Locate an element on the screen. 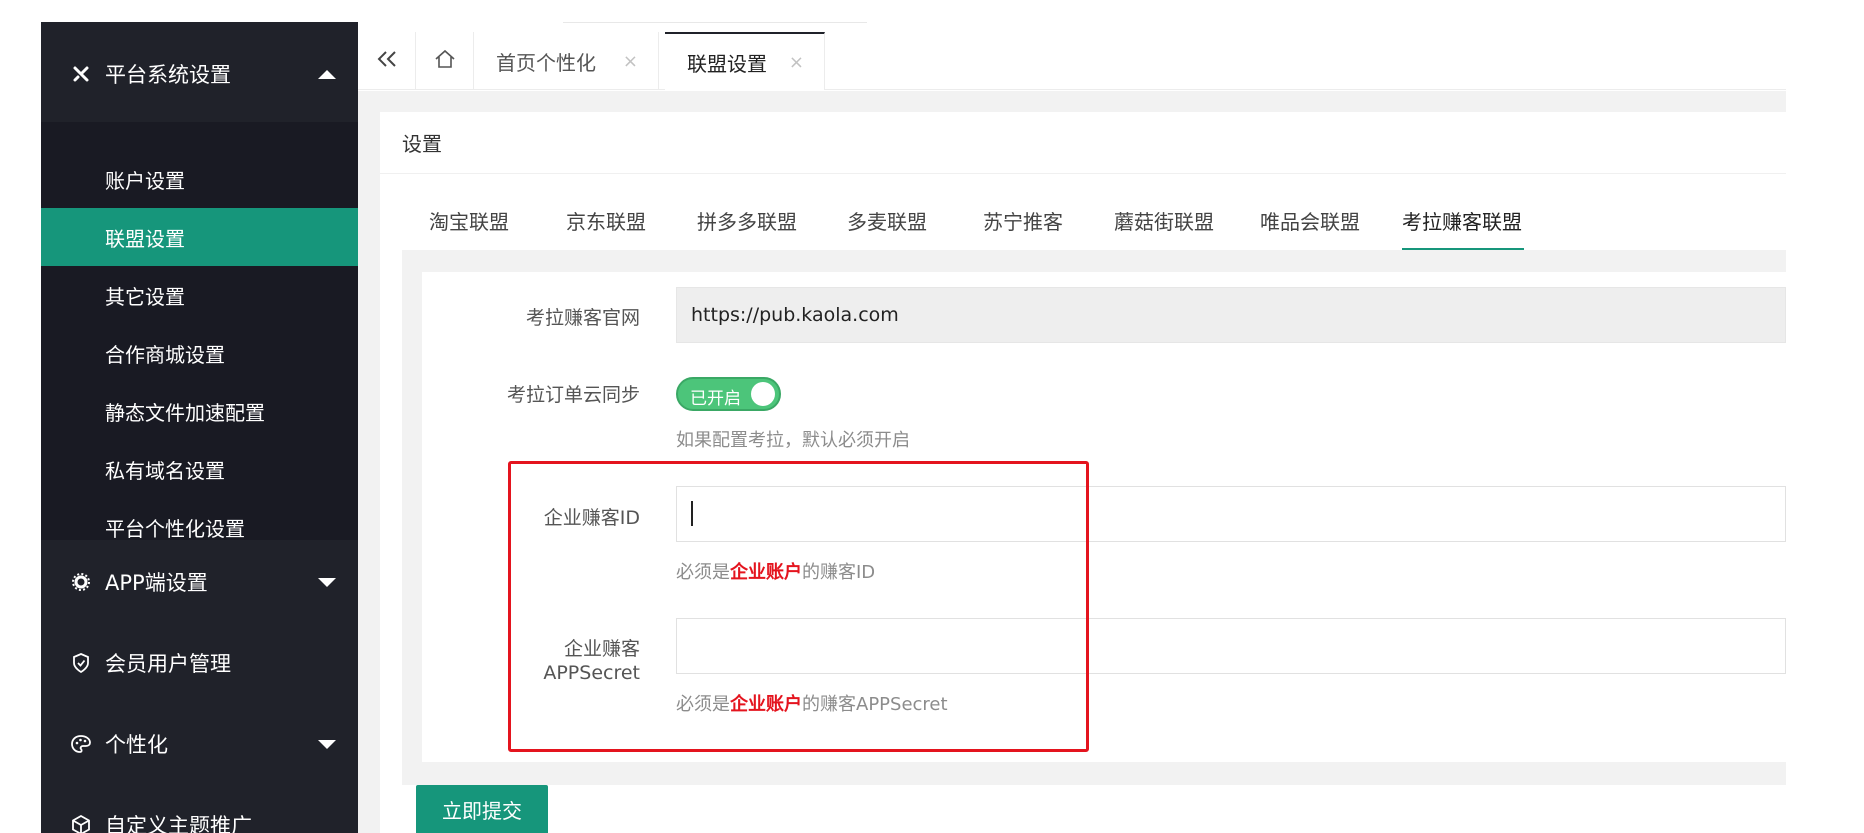  nav-group-app-settings: APP端设置 is located at coordinates (199, 582).